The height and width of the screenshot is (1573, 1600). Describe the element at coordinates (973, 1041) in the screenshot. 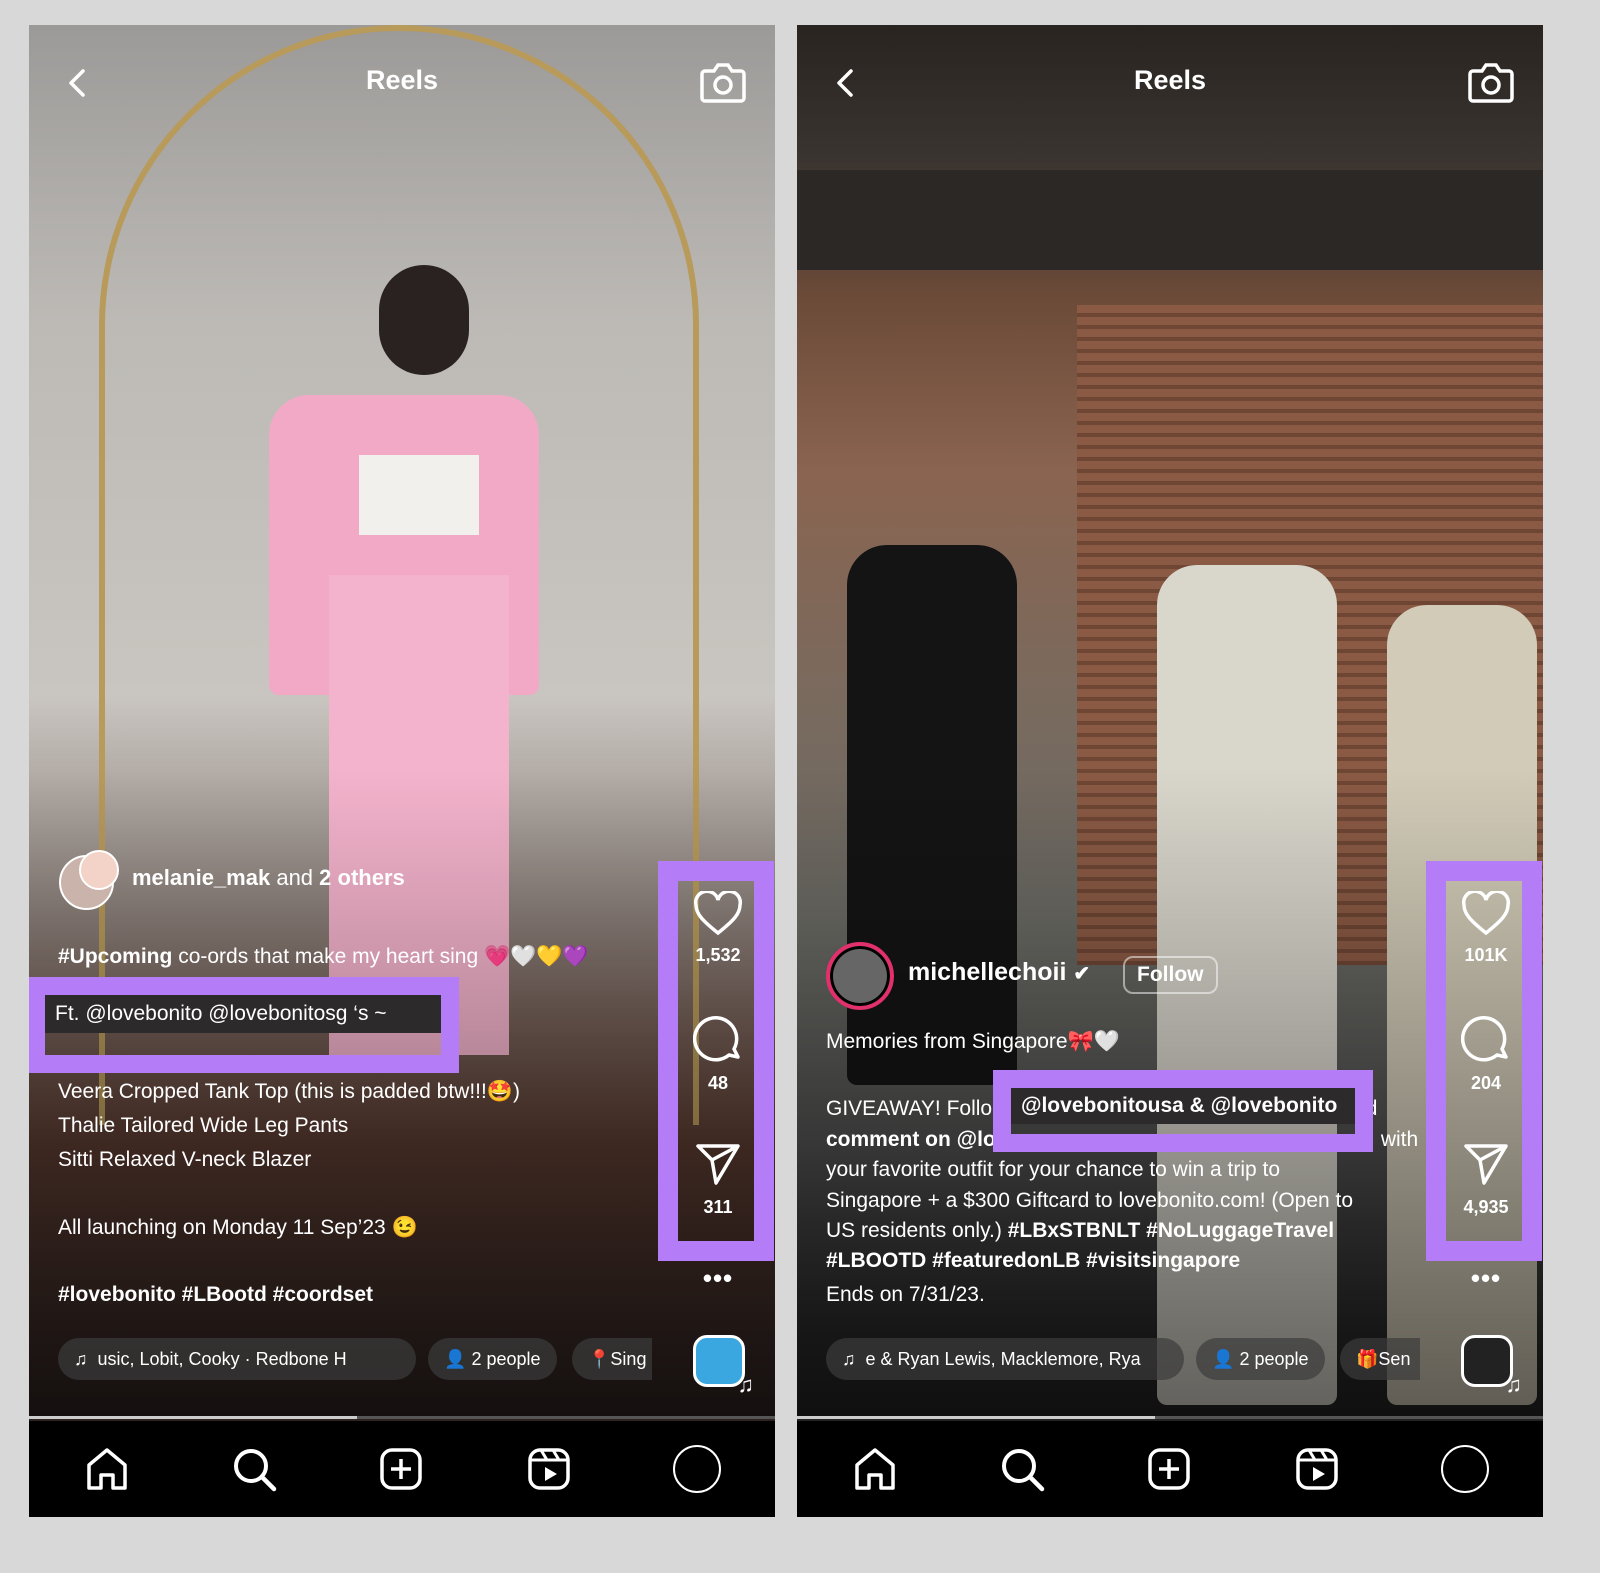

I see `caption-line: Memories from Singapore🎀🤍` at that location.